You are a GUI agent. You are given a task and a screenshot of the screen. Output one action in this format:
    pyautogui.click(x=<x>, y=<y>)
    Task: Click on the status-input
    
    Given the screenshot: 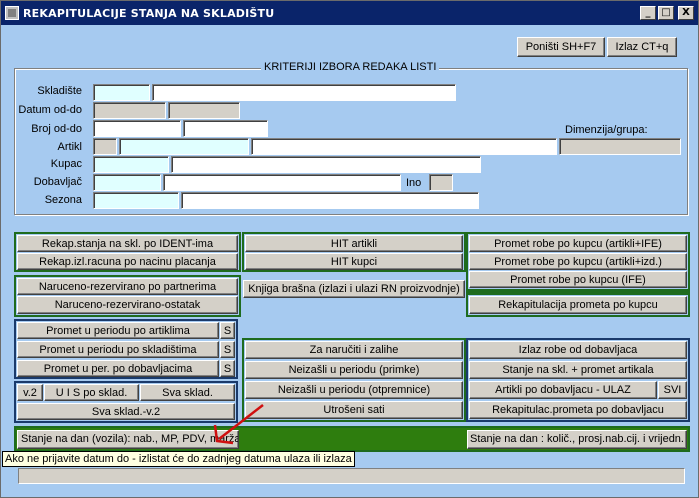 What is the action you would take?
    pyautogui.click(x=351, y=476)
    